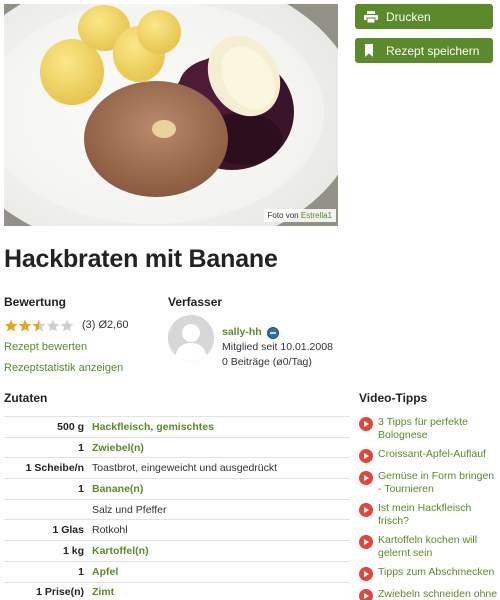 The height and width of the screenshot is (600, 500). I want to click on video-tip-item: 3 Tipps für perfekte Bolognese, so click(429, 428).